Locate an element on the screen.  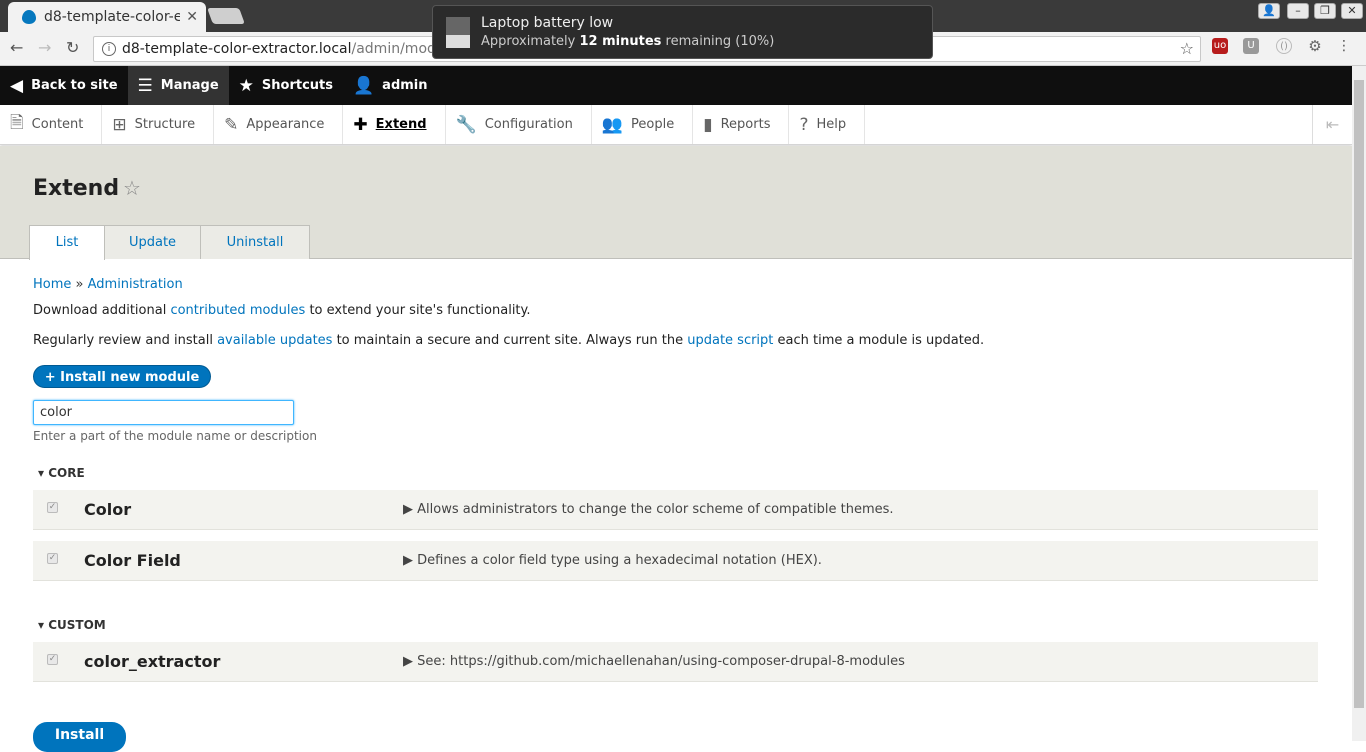
back-to-site-link: ◀ Back to site is located at coordinates (64, 85).